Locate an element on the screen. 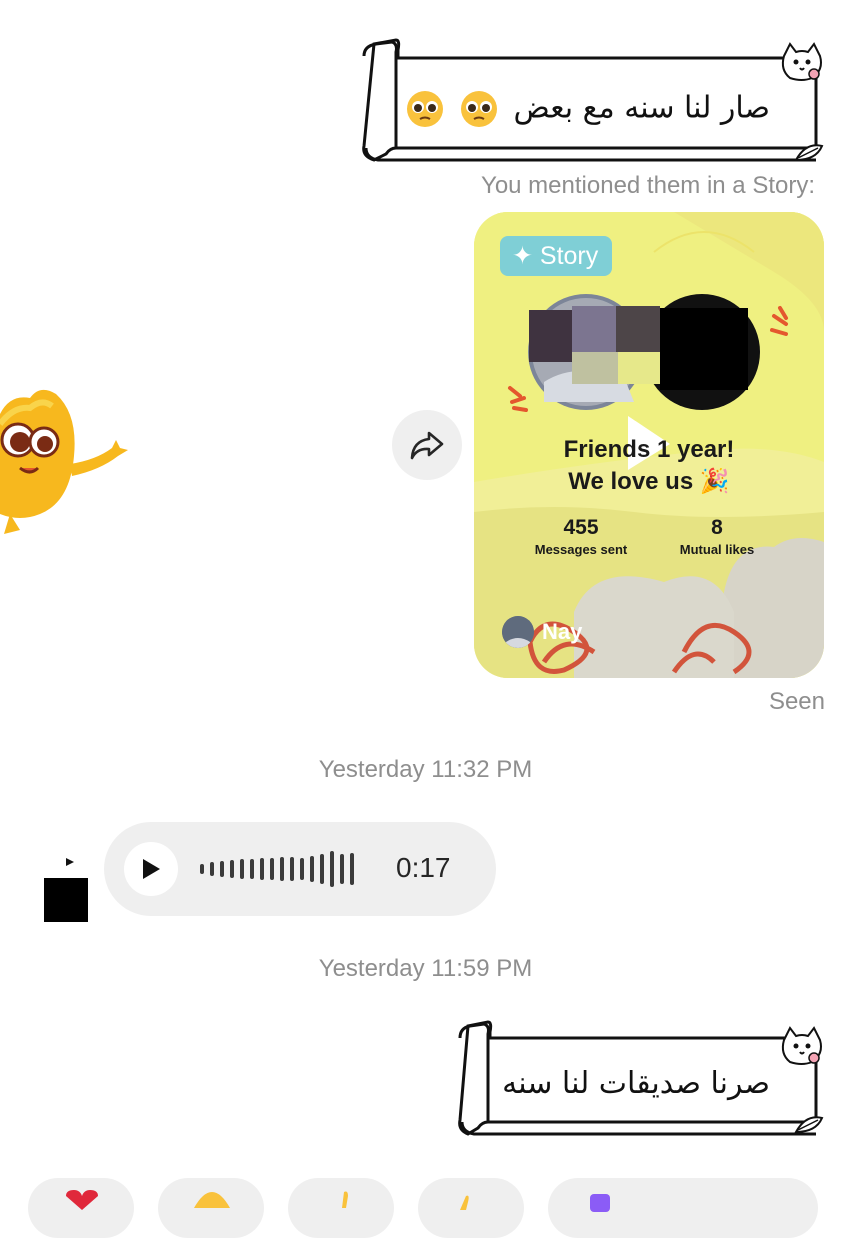 This screenshot has height=1238, width=851. stat-value: 455 is located at coordinates (581, 527).